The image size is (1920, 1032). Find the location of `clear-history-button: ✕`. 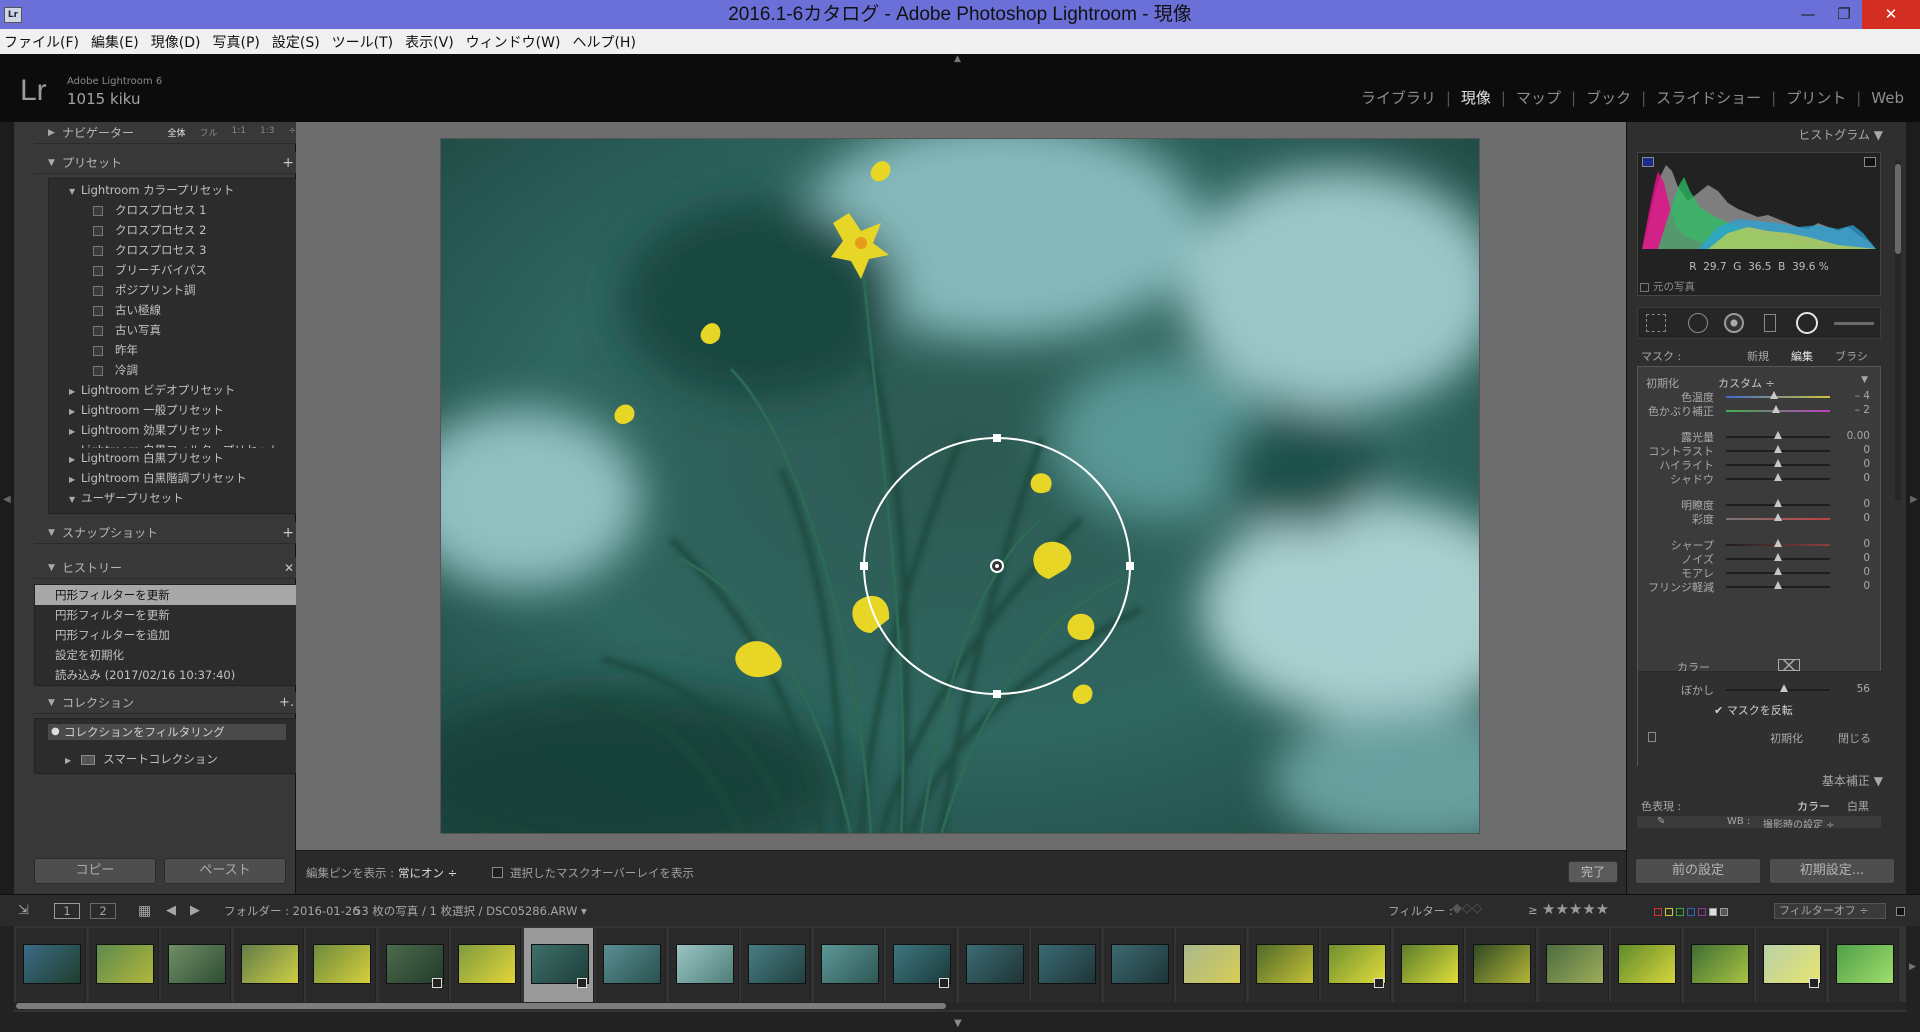

clear-history-button: ✕ is located at coordinates (289, 568).